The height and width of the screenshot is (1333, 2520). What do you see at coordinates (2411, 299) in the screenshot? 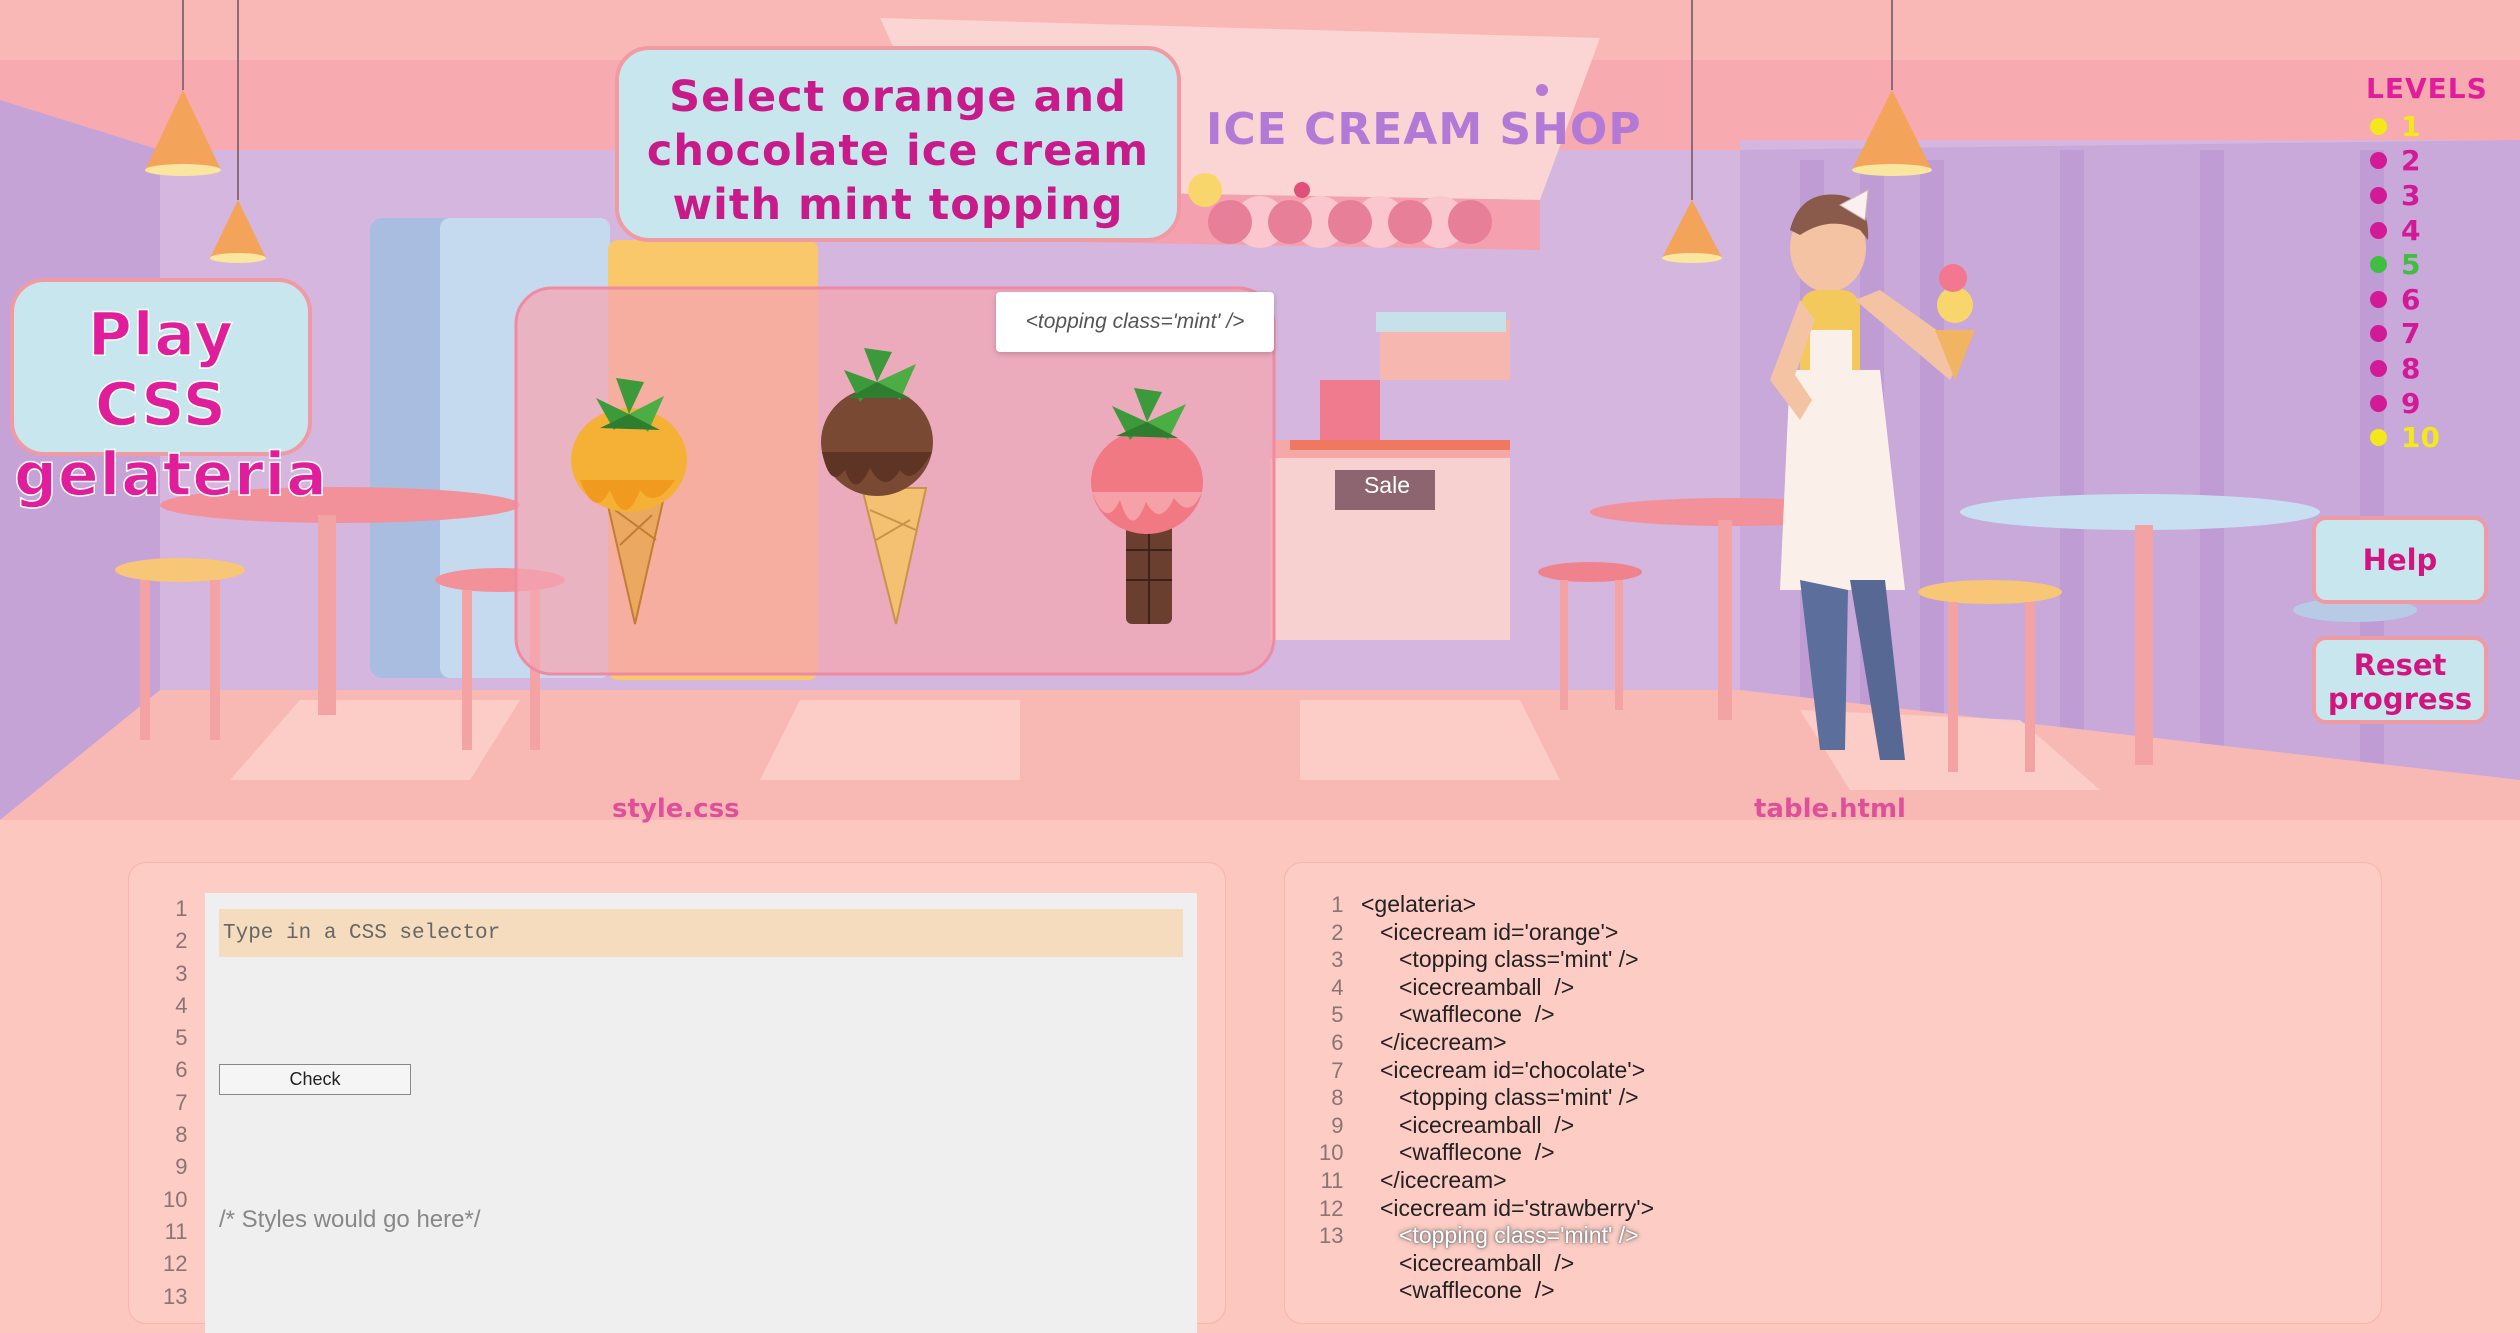
I see `level-number: 6` at bounding box center [2411, 299].